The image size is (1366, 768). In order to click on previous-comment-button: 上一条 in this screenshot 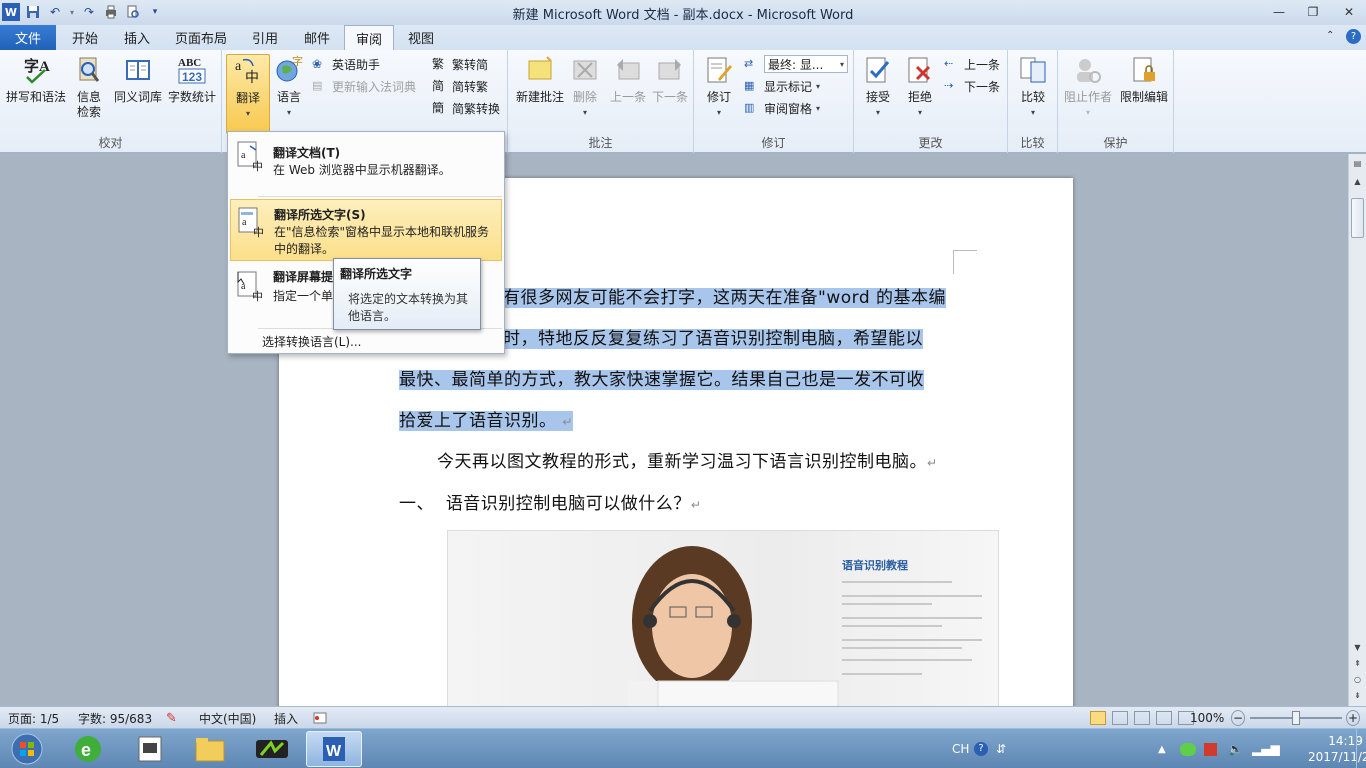, I will do `click(628, 79)`.